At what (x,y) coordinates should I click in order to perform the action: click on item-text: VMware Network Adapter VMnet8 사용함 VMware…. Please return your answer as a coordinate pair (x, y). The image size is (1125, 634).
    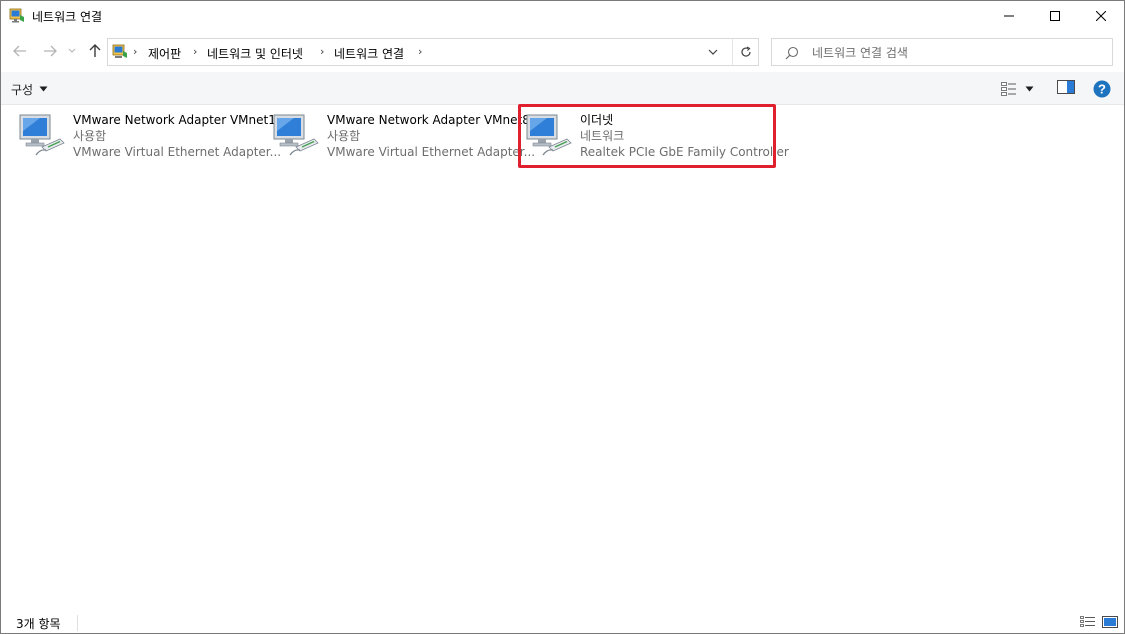
    Looking at the image, I should click on (431, 136).